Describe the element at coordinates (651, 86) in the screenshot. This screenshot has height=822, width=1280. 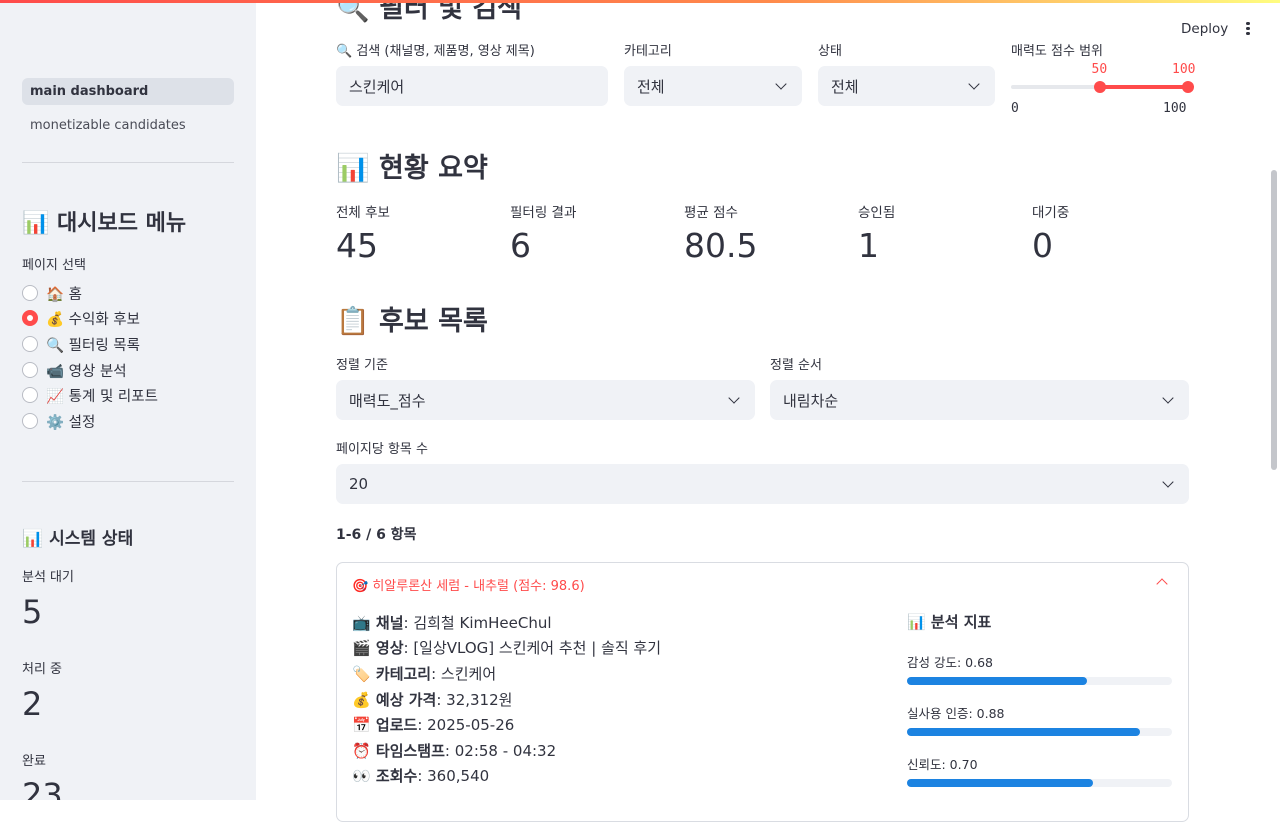
I see `category-select-value: 전체` at that location.